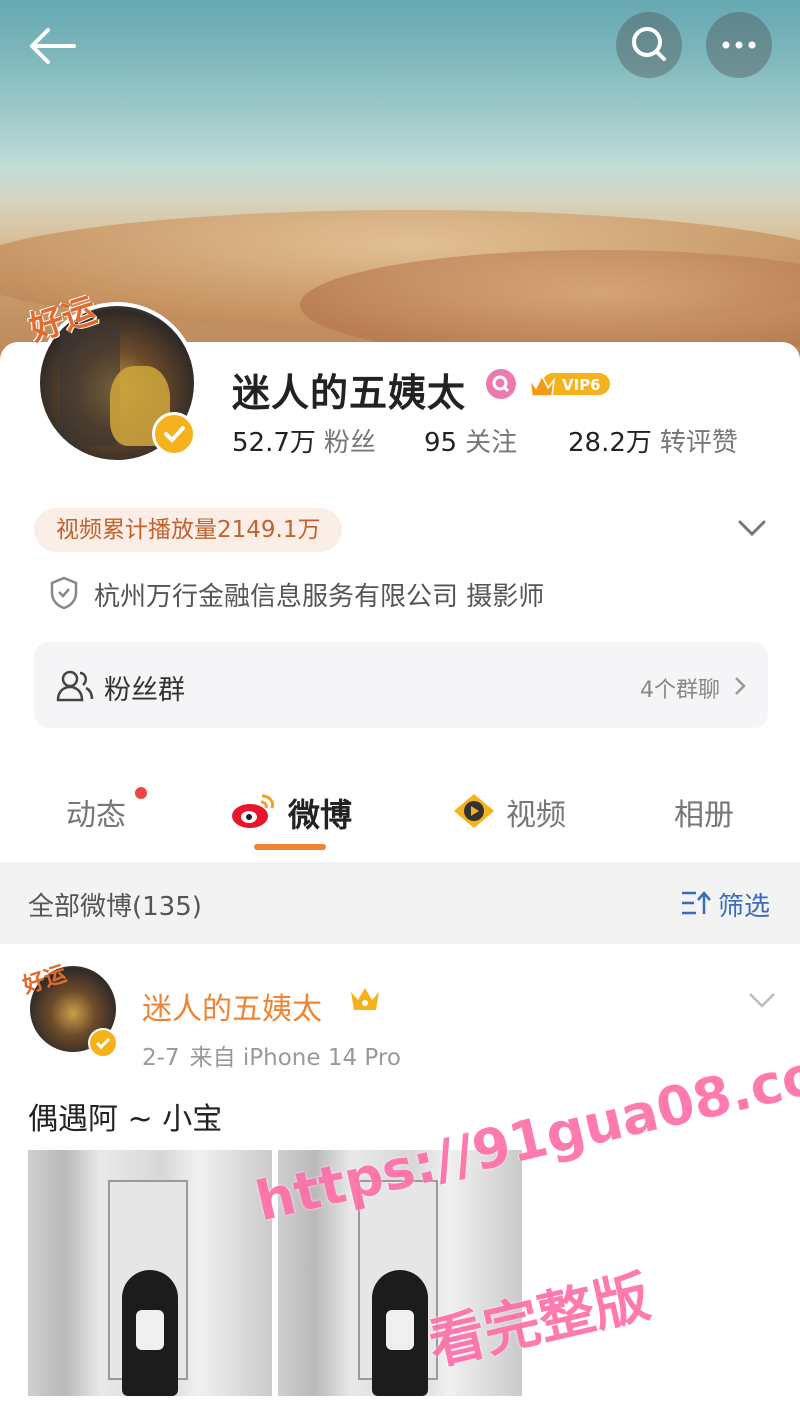  What do you see at coordinates (161, 1058) in the screenshot?
I see `post-date: 2-7` at bounding box center [161, 1058].